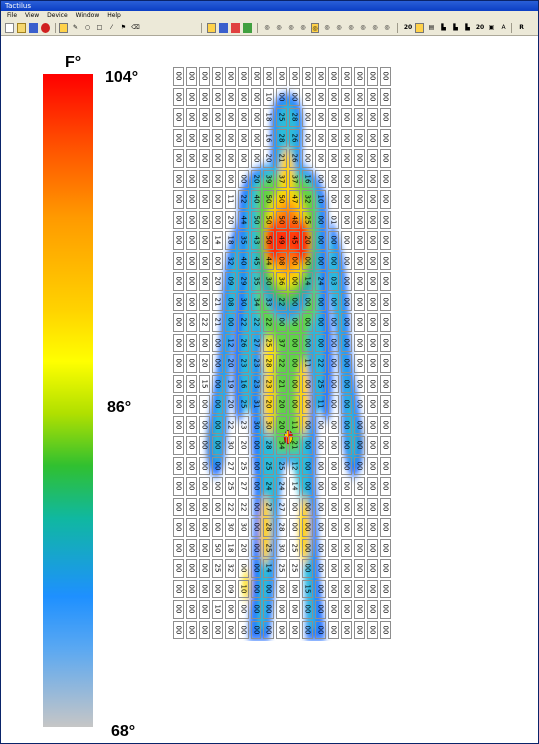  What do you see at coordinates (111, 28) in the screenshot?
I see `line-icon: ⁄` at bounding box center [111, 28].